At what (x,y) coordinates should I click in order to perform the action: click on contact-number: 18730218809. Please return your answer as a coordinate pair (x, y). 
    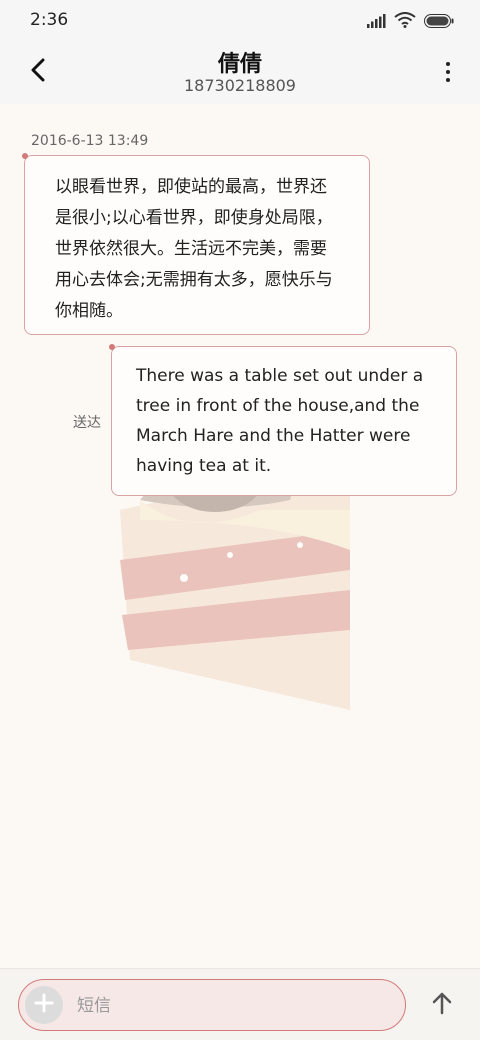
    Looking at the image, I should click on (240, 85).